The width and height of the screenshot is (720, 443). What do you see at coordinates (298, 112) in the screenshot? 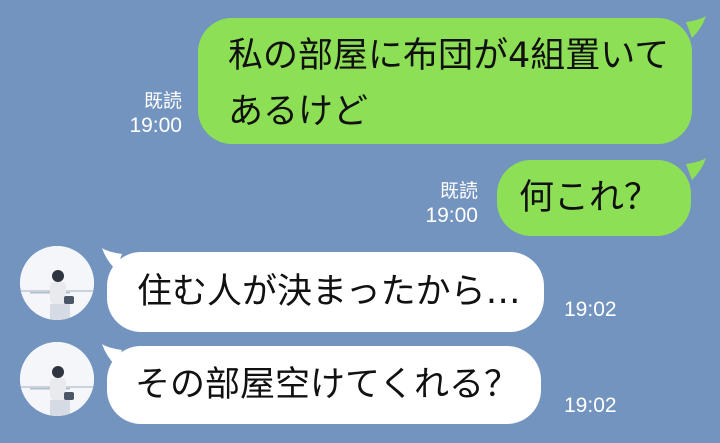
I see `message-line: あるけど` at bounding box center [298, 112].